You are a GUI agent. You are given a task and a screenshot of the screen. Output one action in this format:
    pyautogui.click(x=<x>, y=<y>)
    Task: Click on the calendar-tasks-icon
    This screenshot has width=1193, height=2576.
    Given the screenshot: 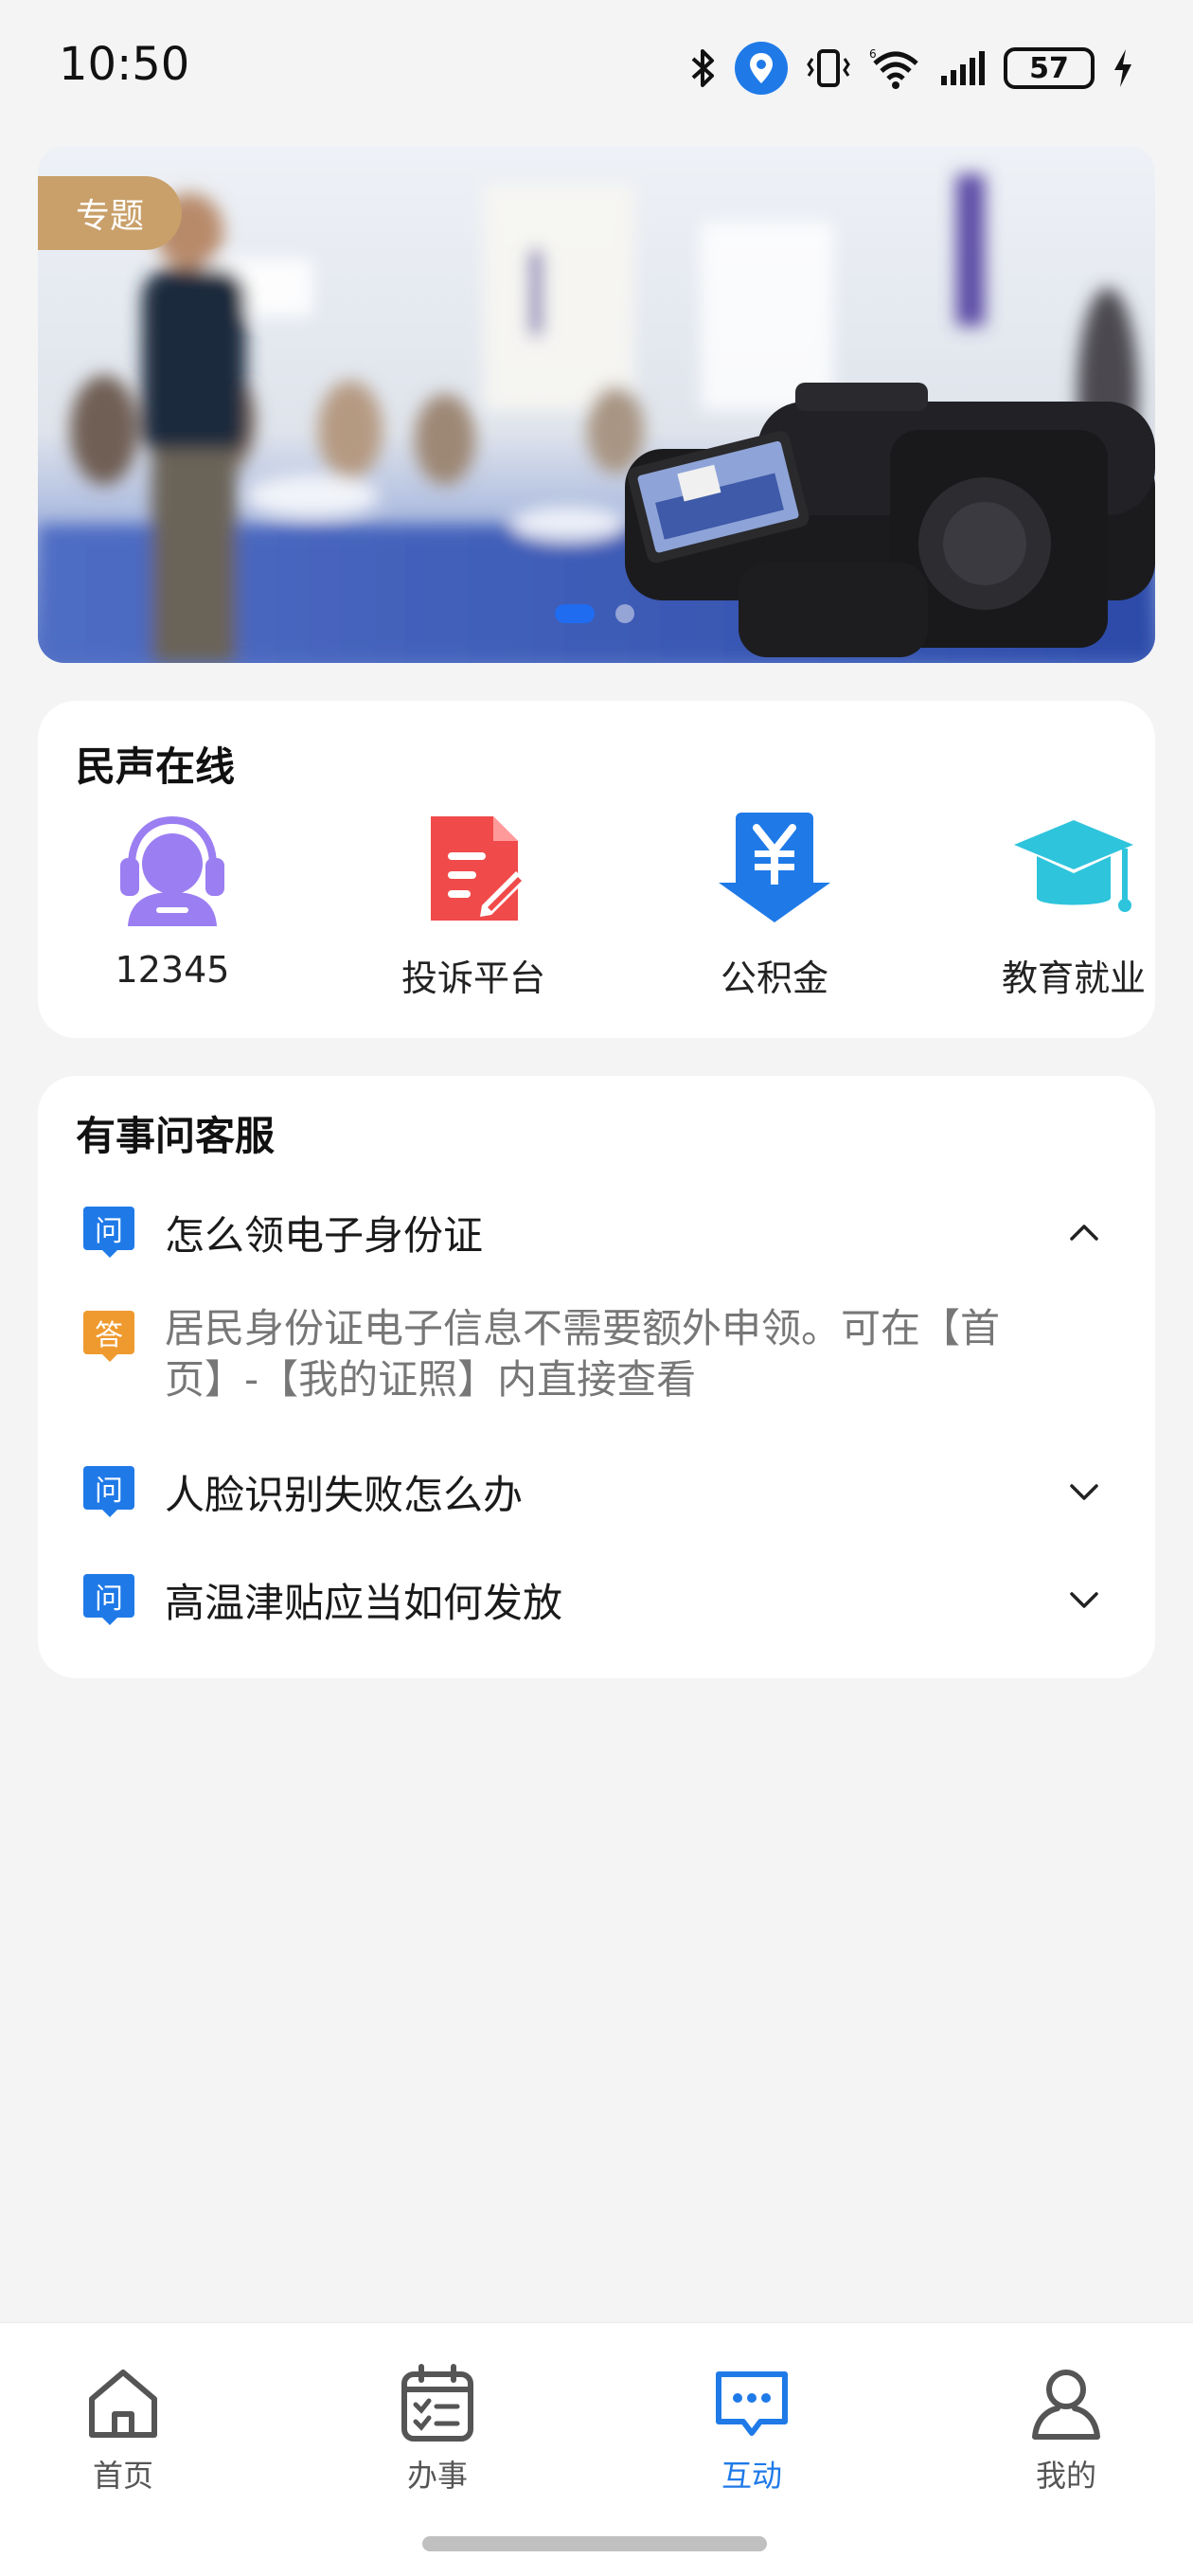 What is the action you would take?
    pyautogui.click(x=437, y=2403)
    